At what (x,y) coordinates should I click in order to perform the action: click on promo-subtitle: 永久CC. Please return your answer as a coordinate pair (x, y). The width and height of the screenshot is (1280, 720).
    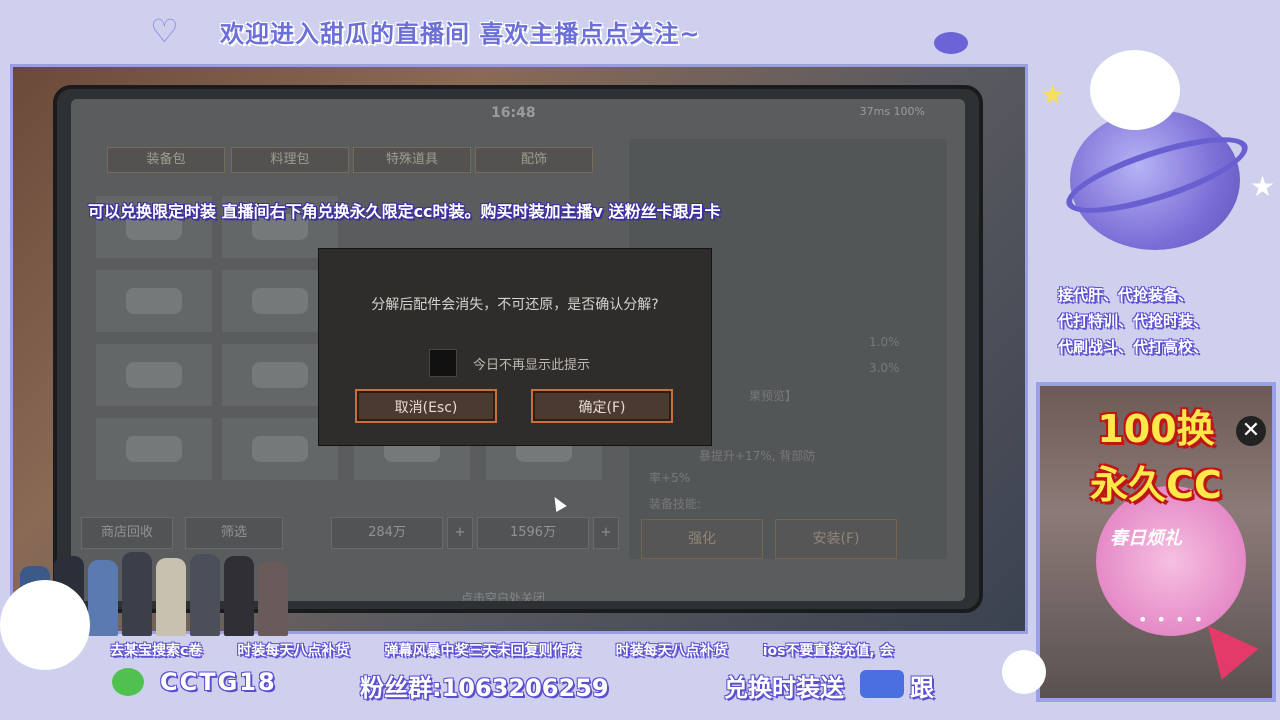
    Looking at the image, I should click on (1156, 485).